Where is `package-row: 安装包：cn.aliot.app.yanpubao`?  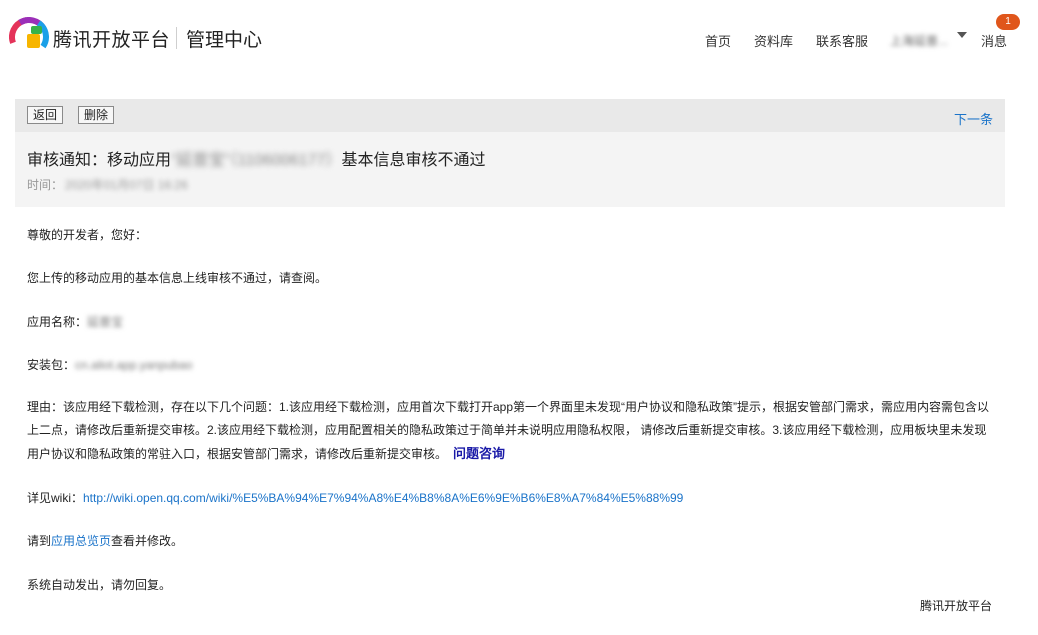 package-row: 安装包：cn.aliot.app.yanpubao is located at coordinates (109, 364).